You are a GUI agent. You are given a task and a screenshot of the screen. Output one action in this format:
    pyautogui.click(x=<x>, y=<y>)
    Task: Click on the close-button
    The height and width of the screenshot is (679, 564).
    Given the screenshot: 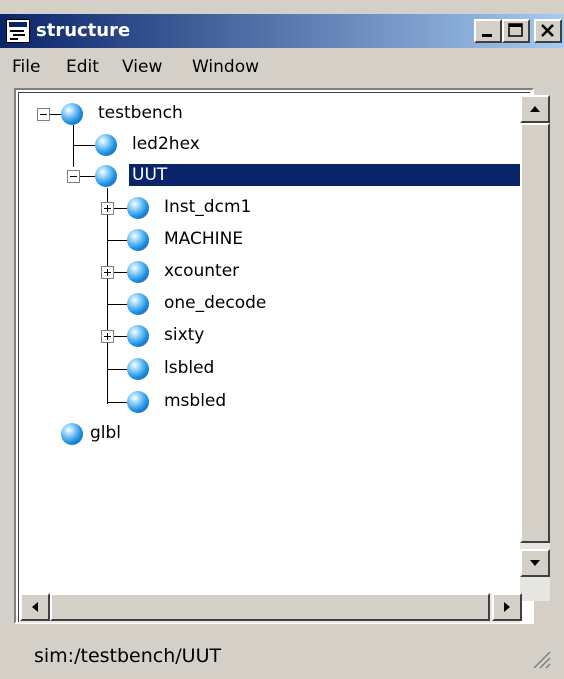 What is the action you would take?
    pyautogui.click(x=548, y=31)
    